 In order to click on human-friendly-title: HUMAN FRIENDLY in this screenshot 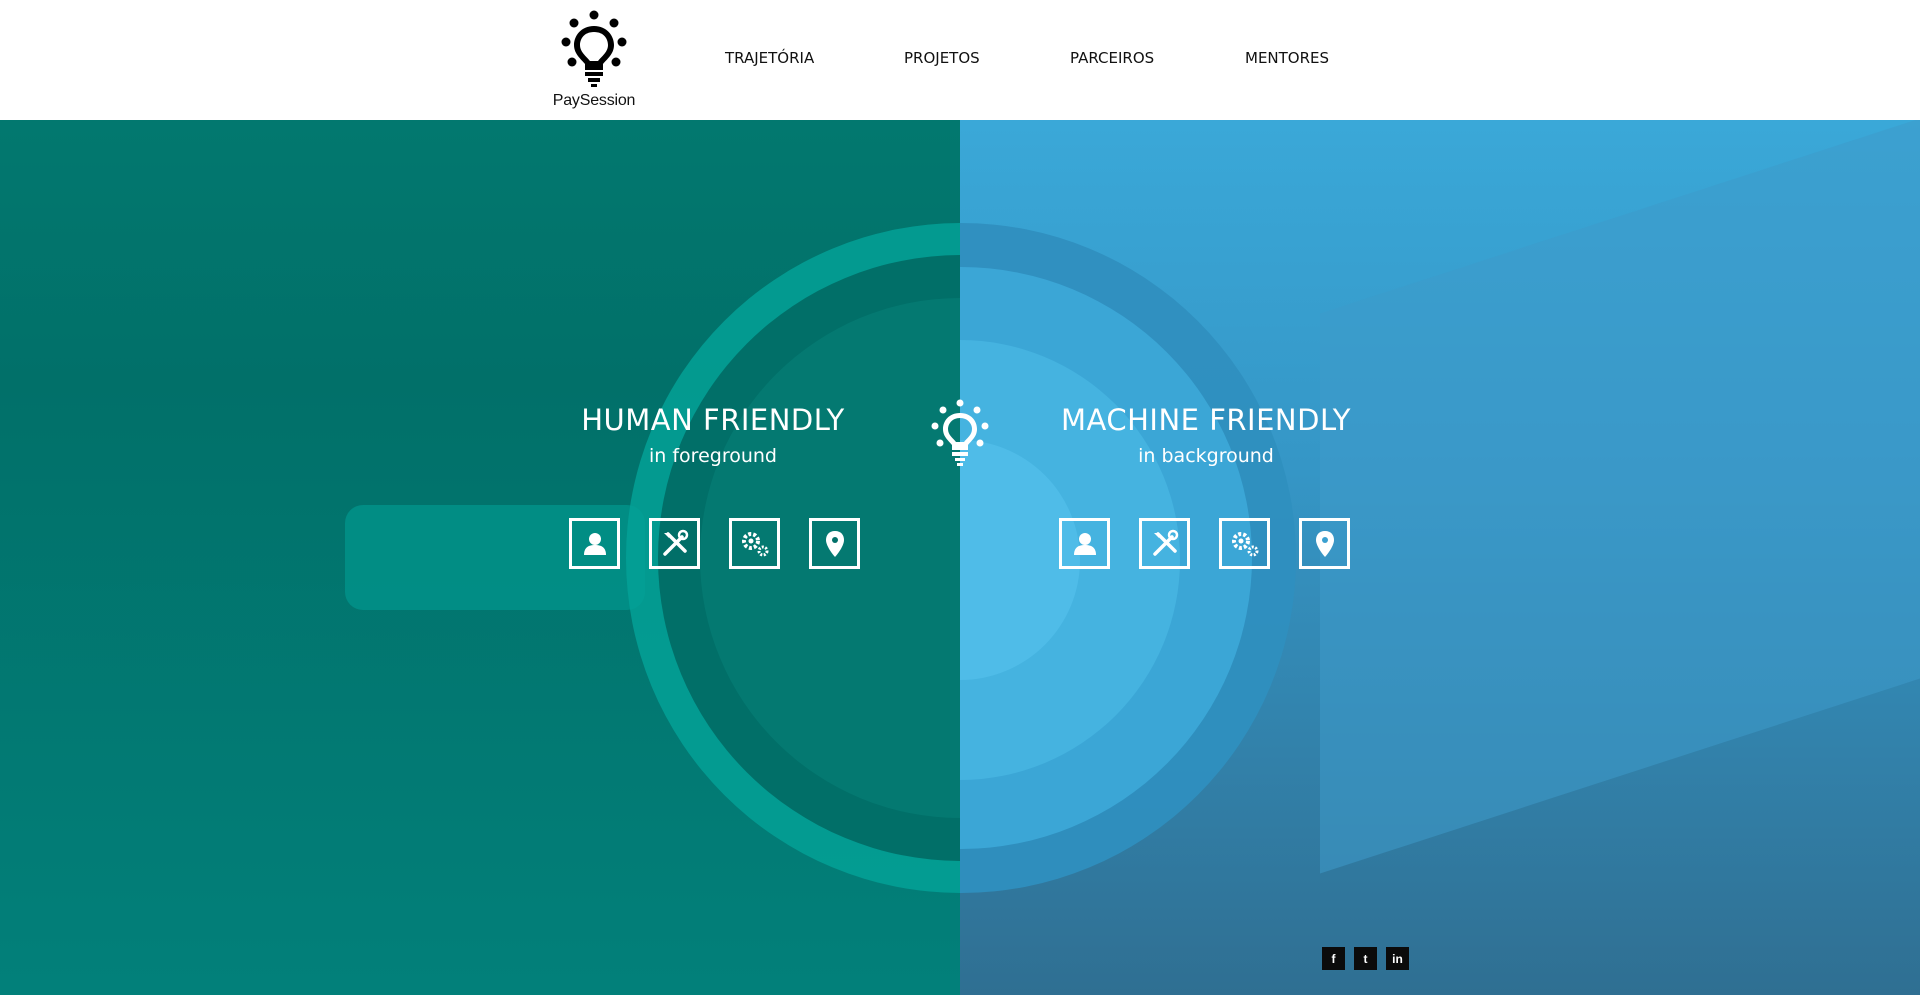, I will do `click(713, 420)`.